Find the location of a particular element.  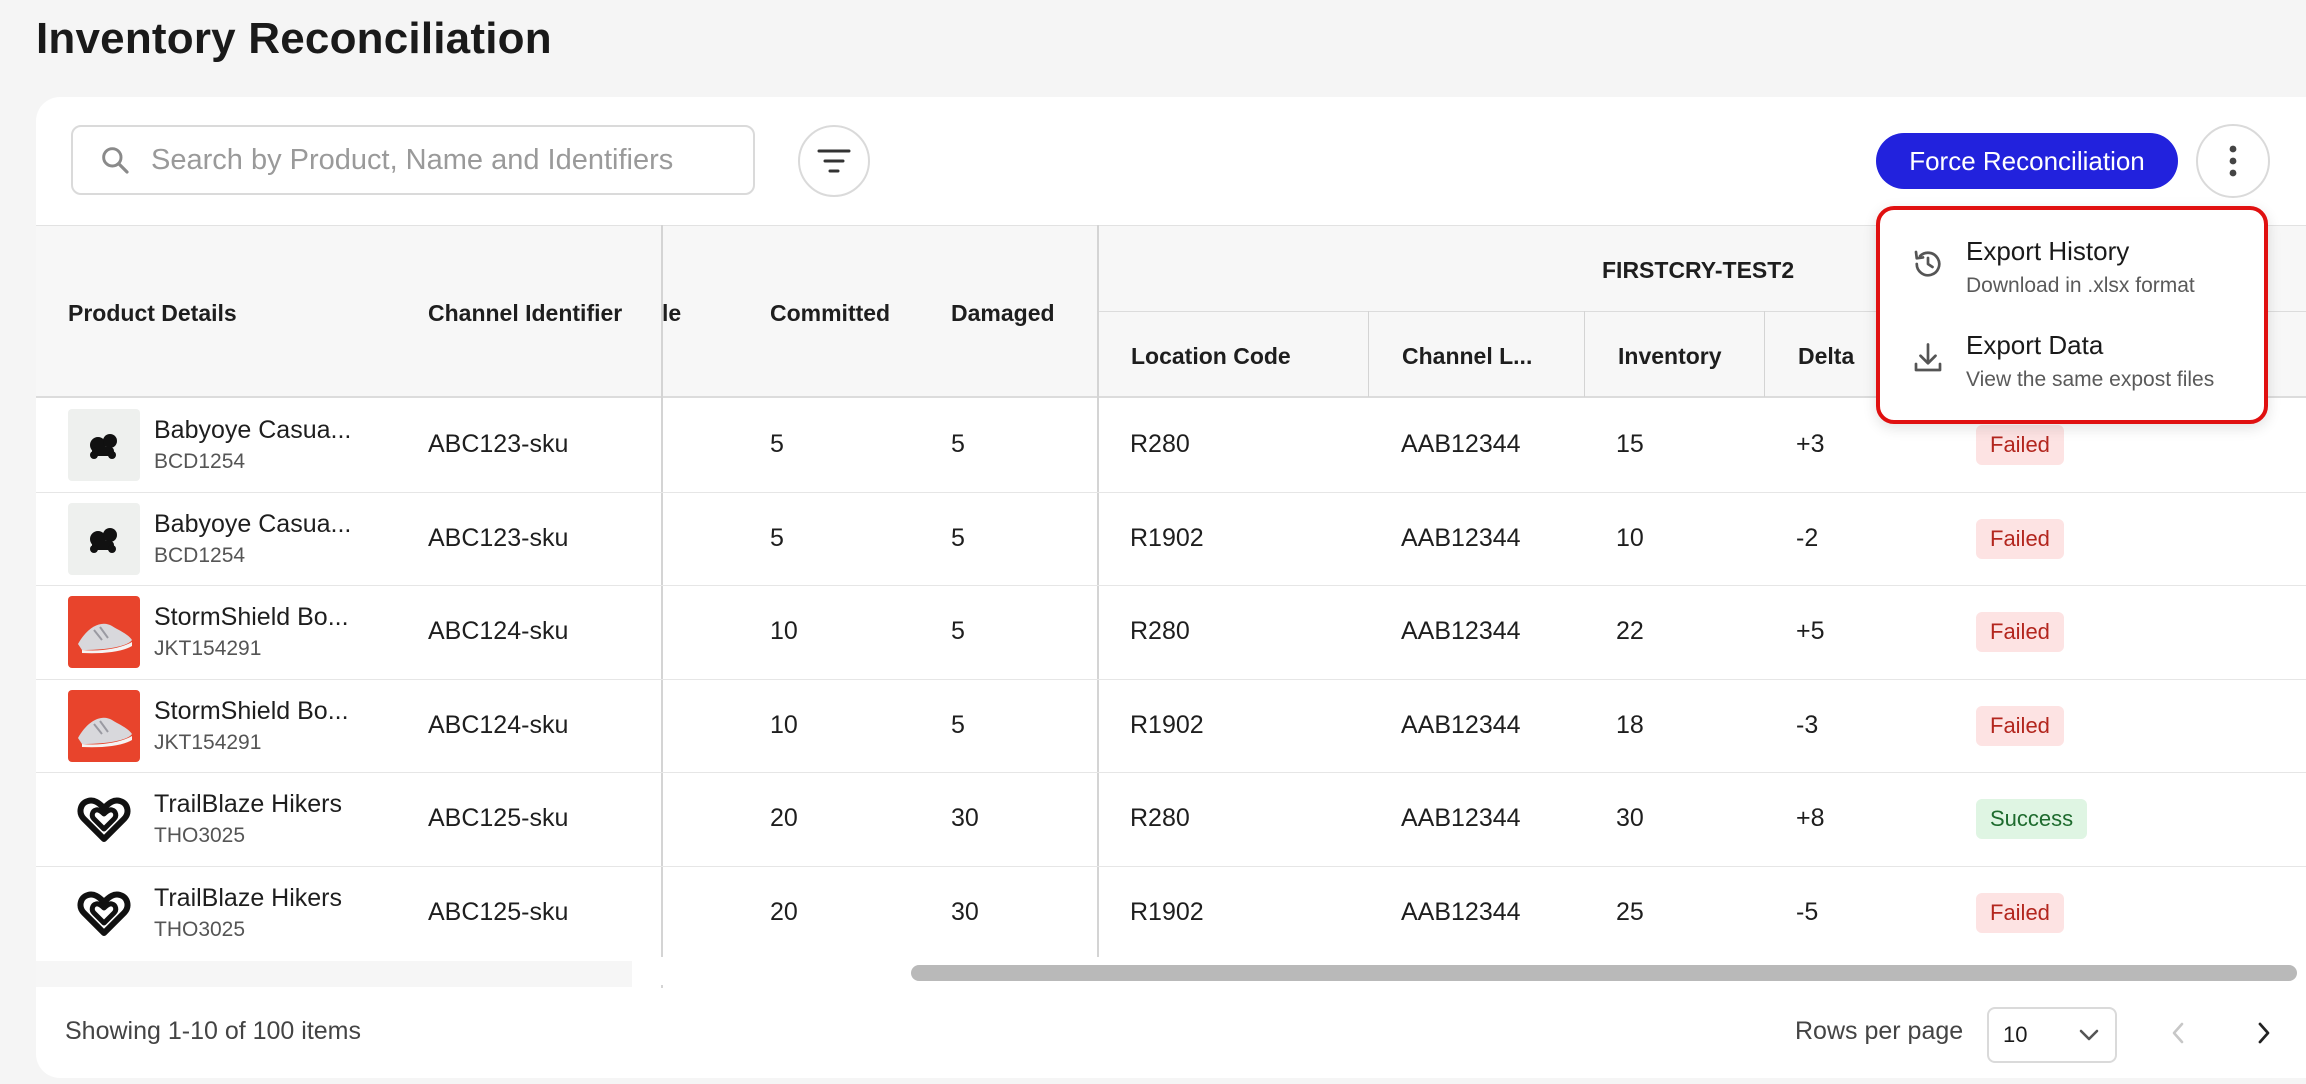

chevron-right-icon is located at coordinates (2264, 1033).